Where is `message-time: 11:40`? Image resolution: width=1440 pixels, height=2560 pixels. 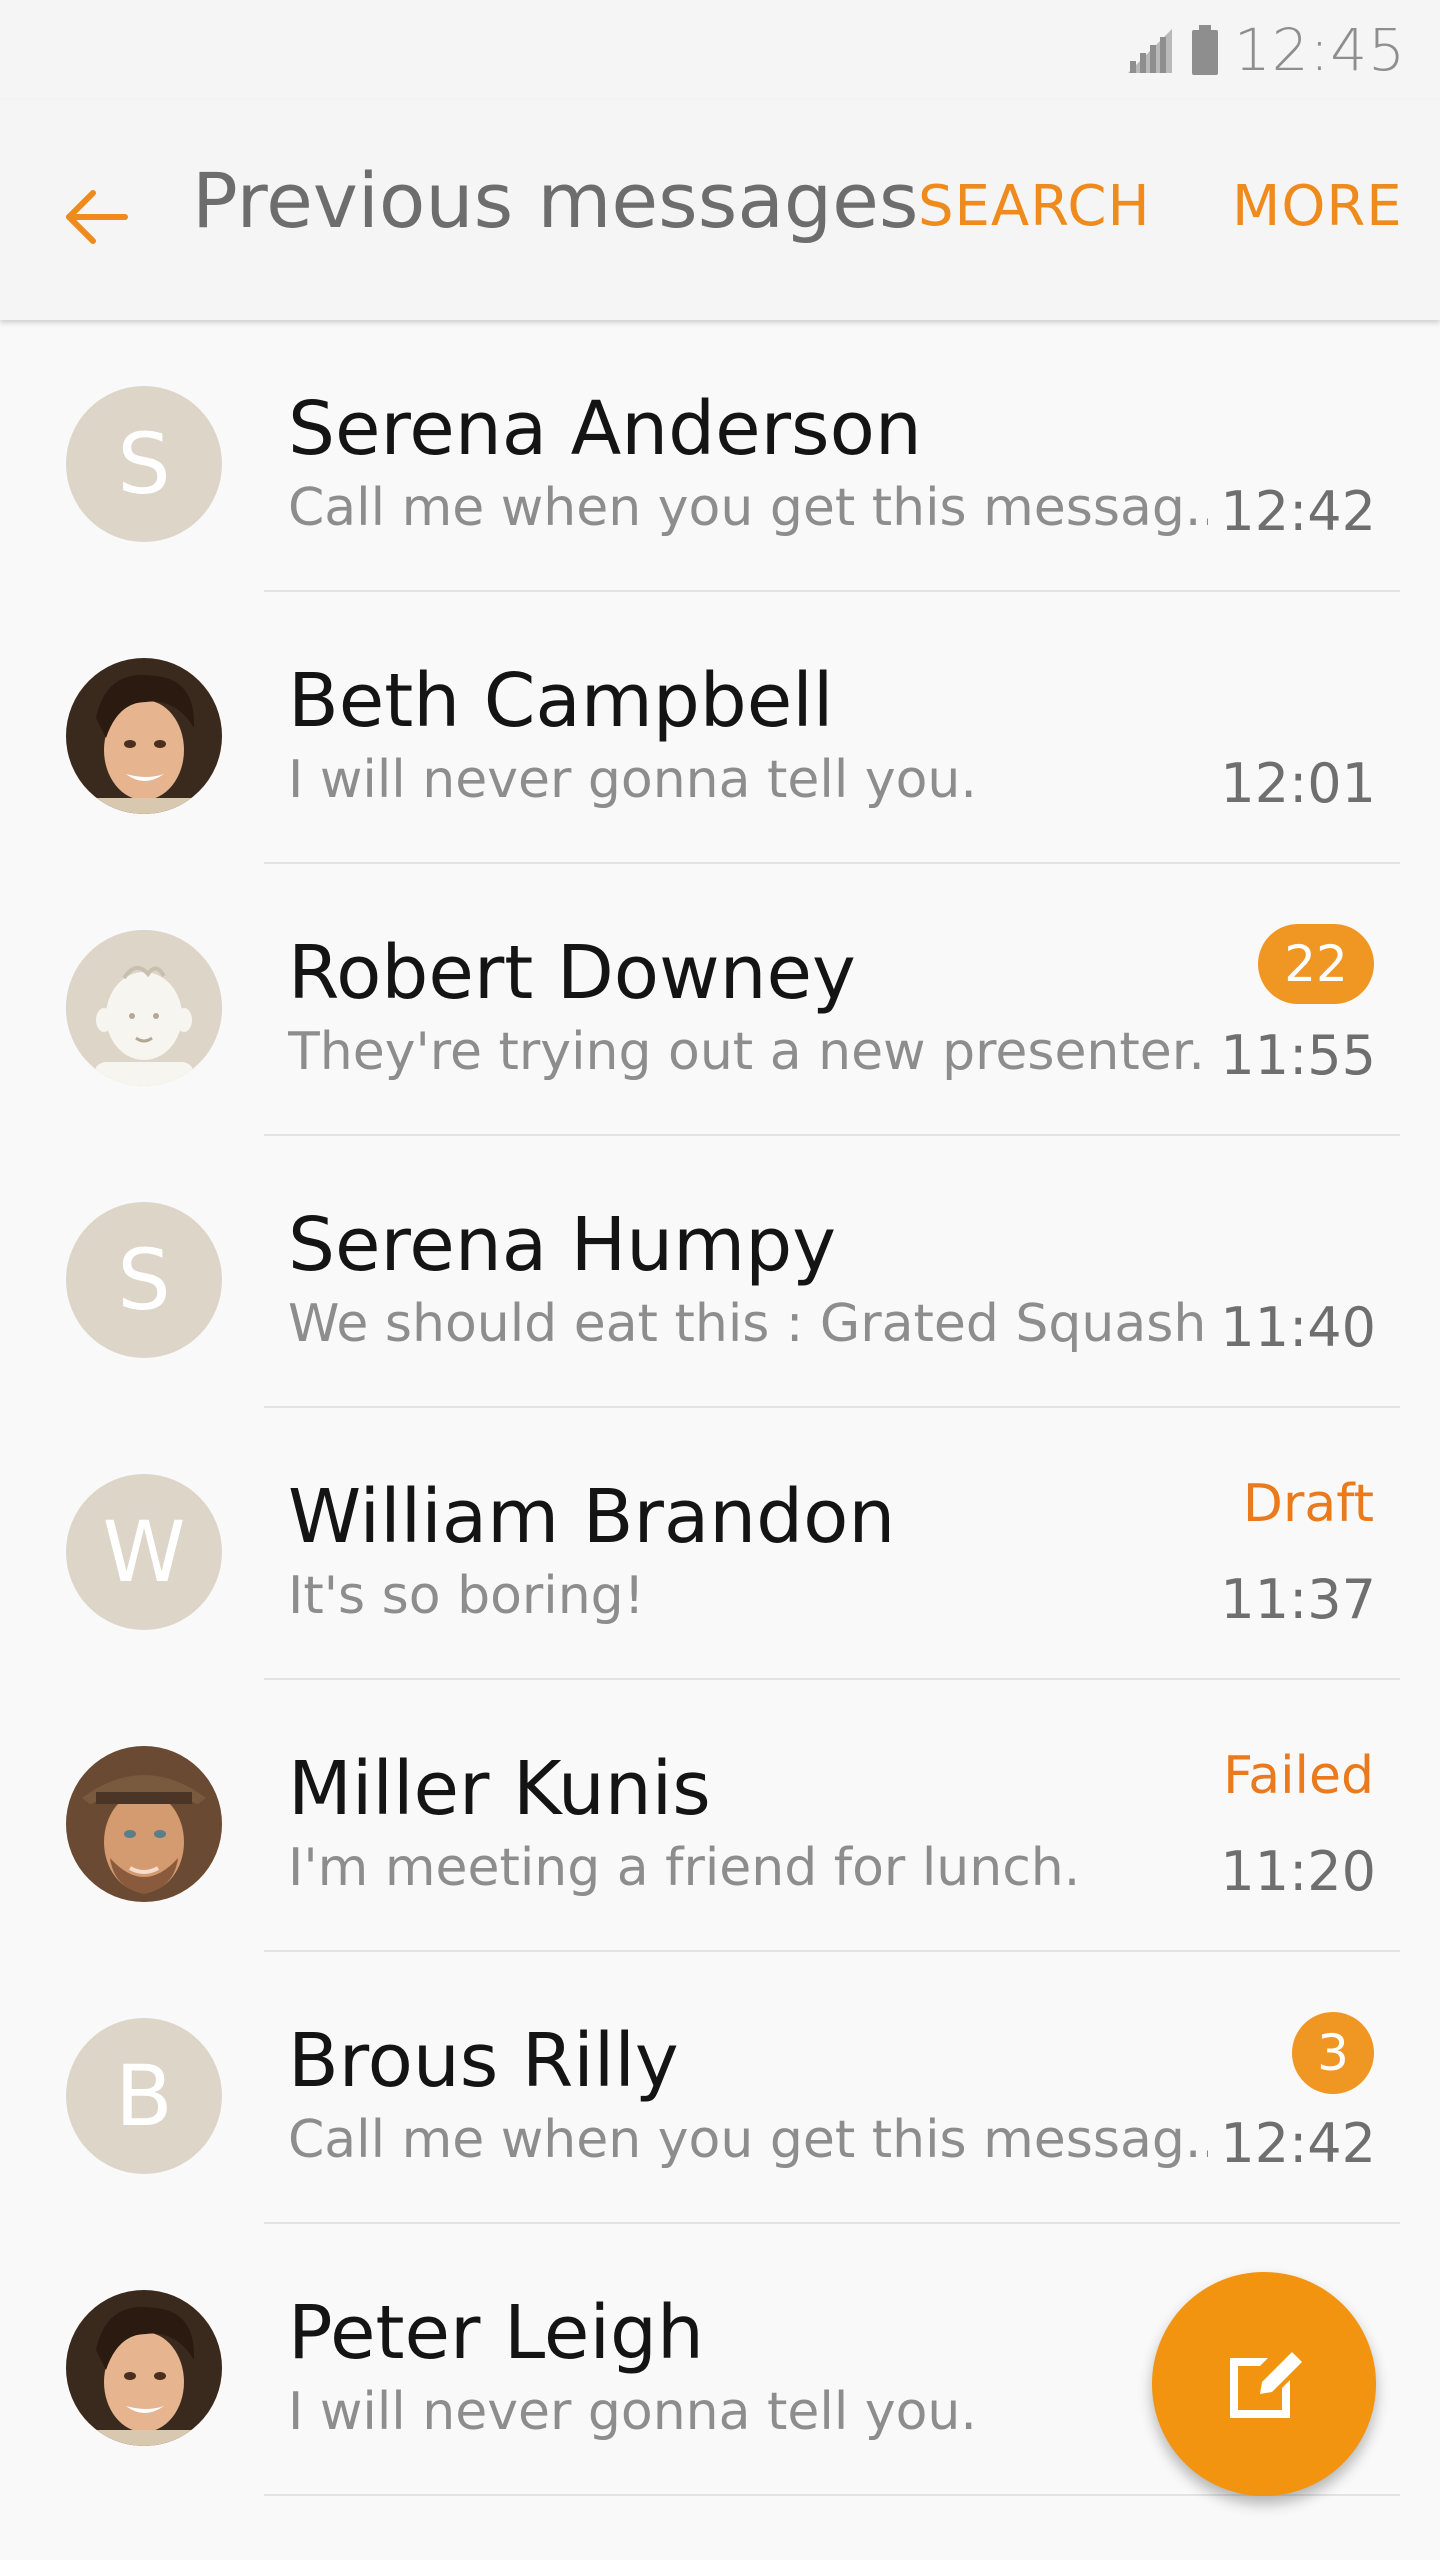 message-time: 11:40 is located at coordinates (1298, 1327).